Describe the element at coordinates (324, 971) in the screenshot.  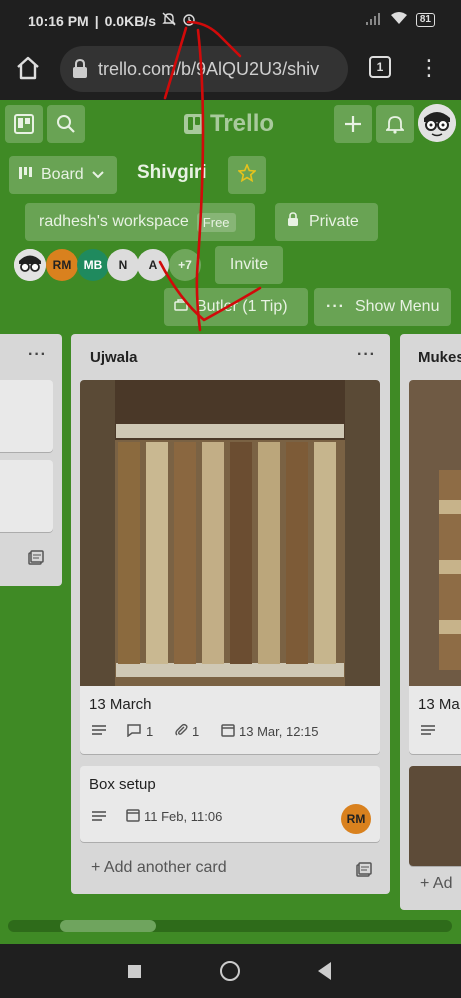
I see `back-icon` at that location.